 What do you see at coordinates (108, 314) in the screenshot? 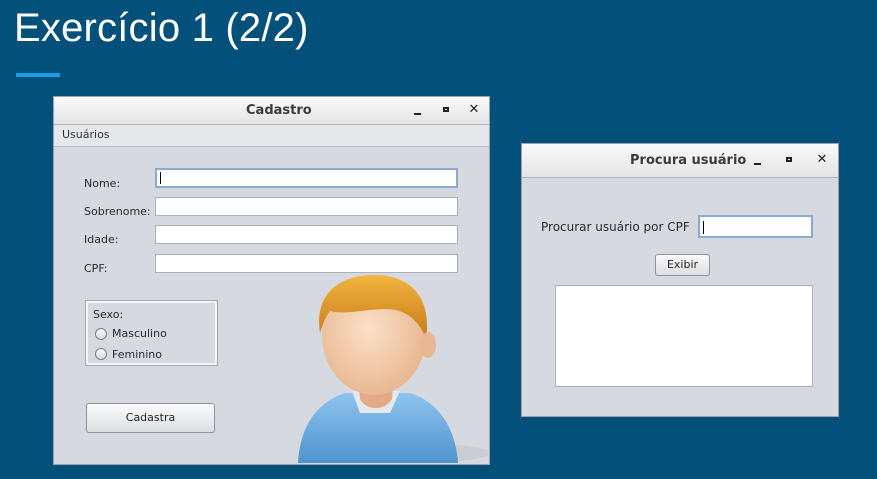
I see `sexo-label: Sexo:` at bounding box center [108, 314].